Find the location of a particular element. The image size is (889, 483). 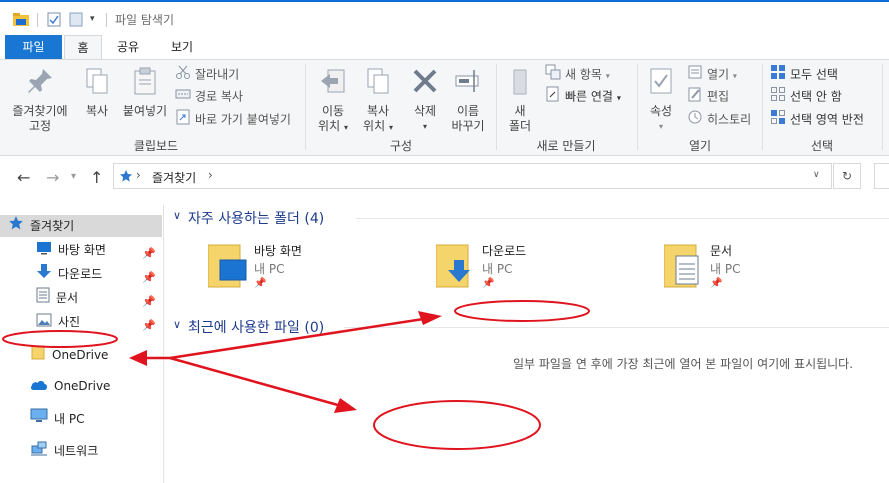

folder-name: 바탕 화면 is located at coordinates (278, 251).